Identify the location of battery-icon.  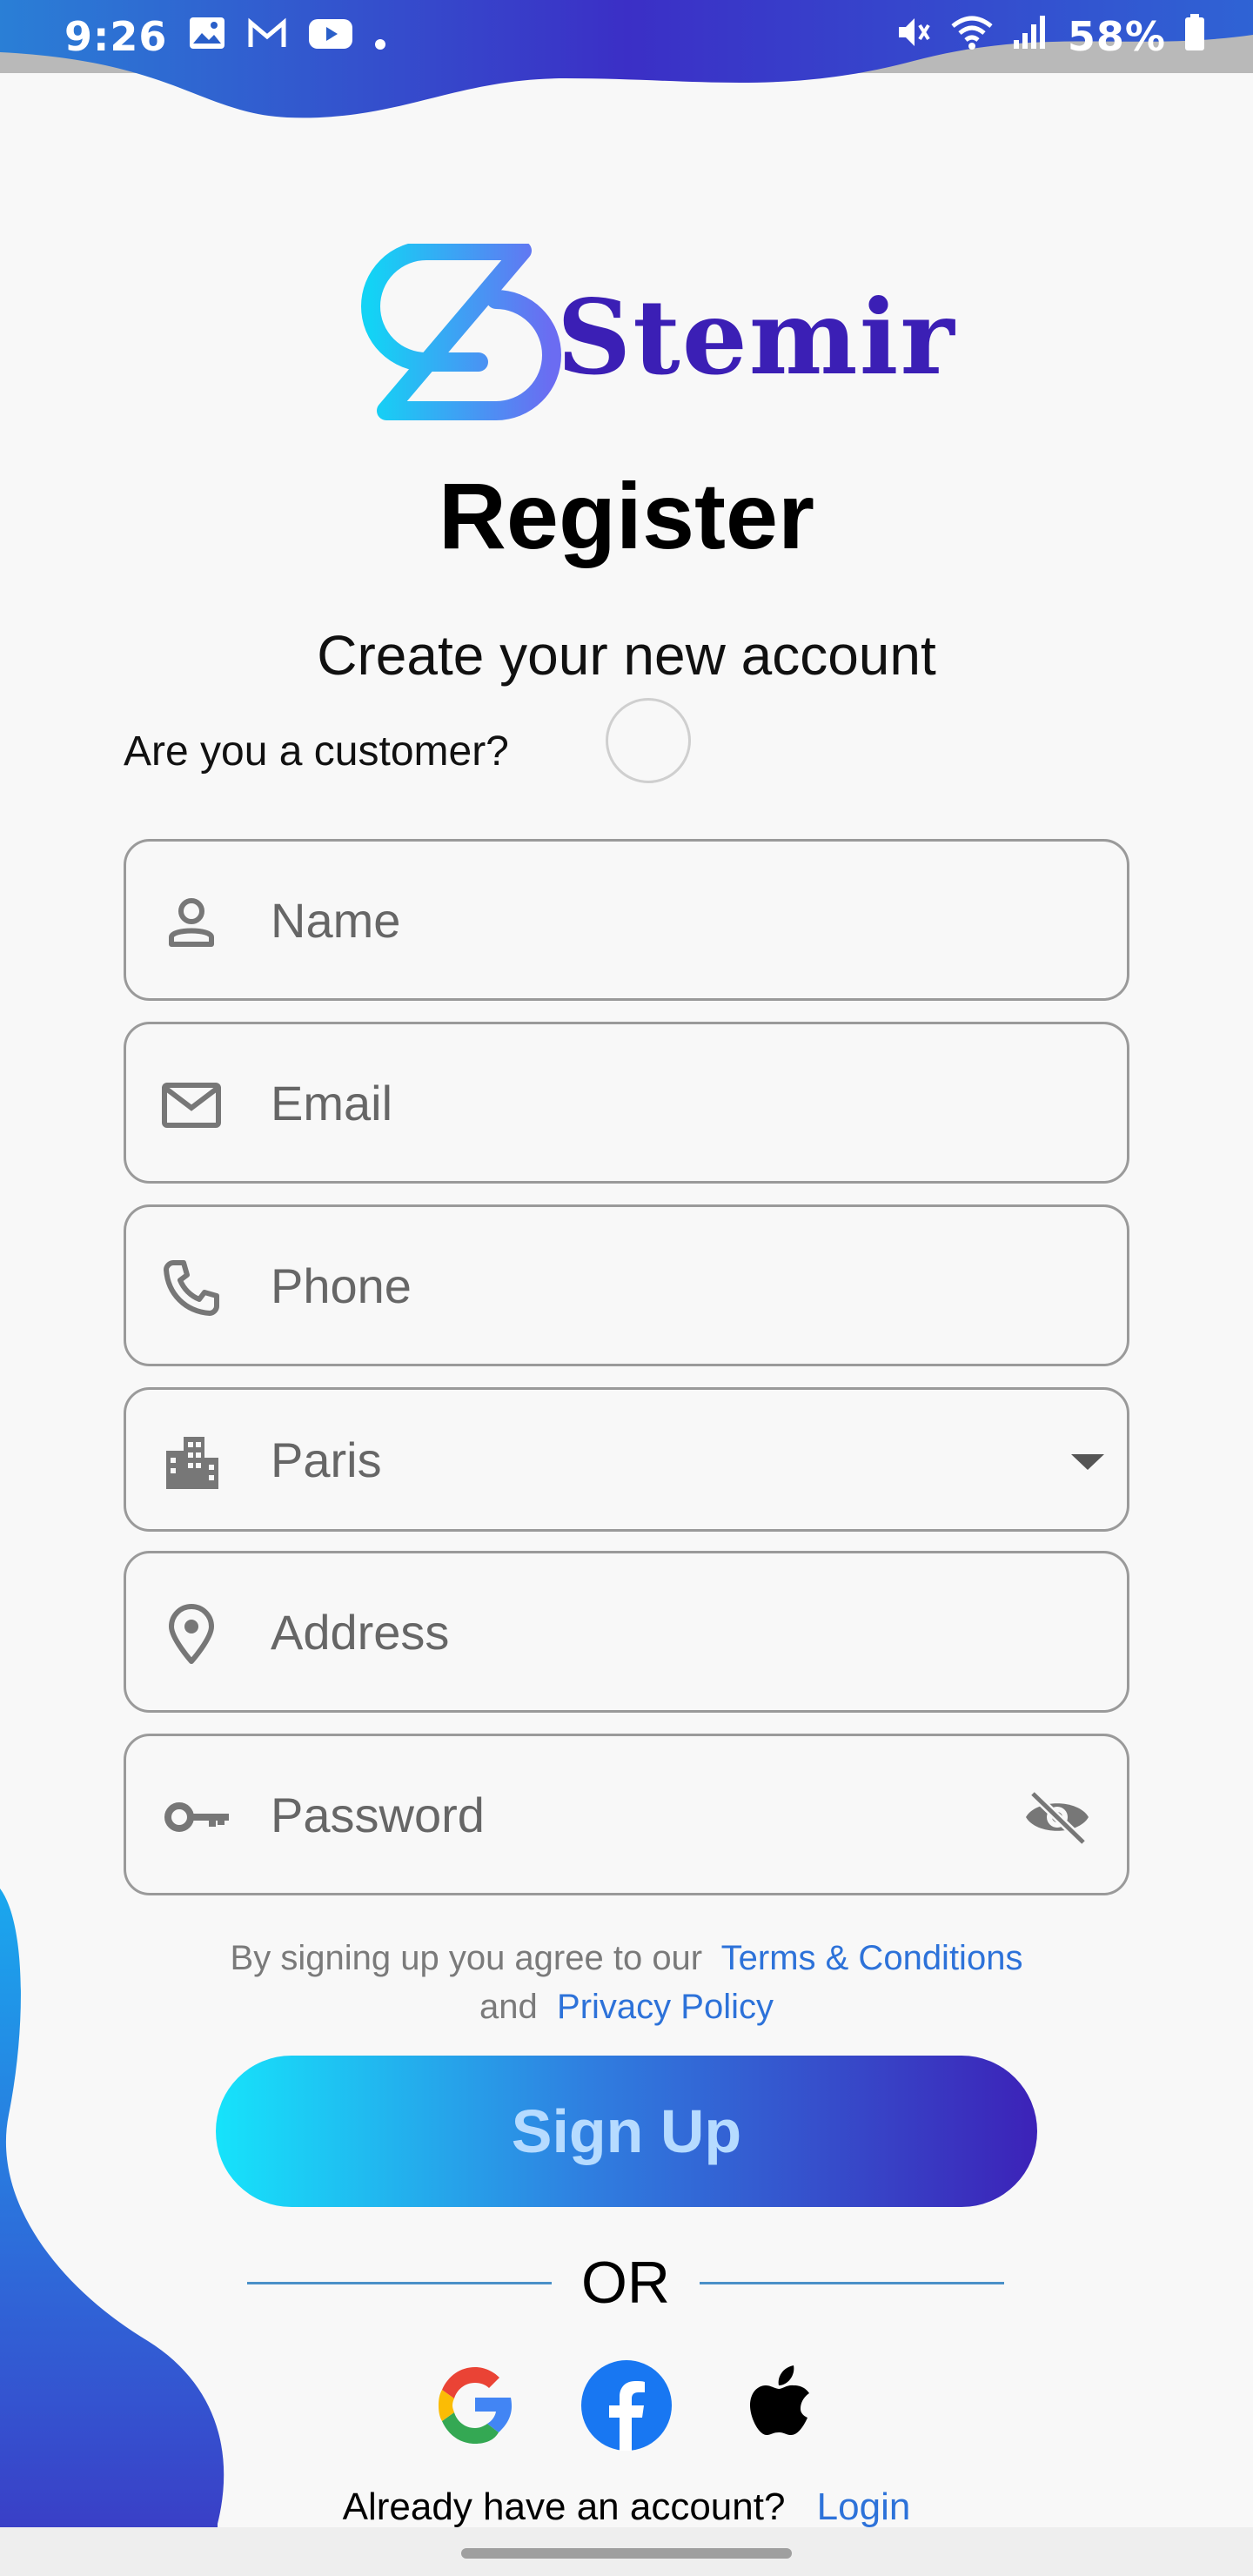
(1194, 37).